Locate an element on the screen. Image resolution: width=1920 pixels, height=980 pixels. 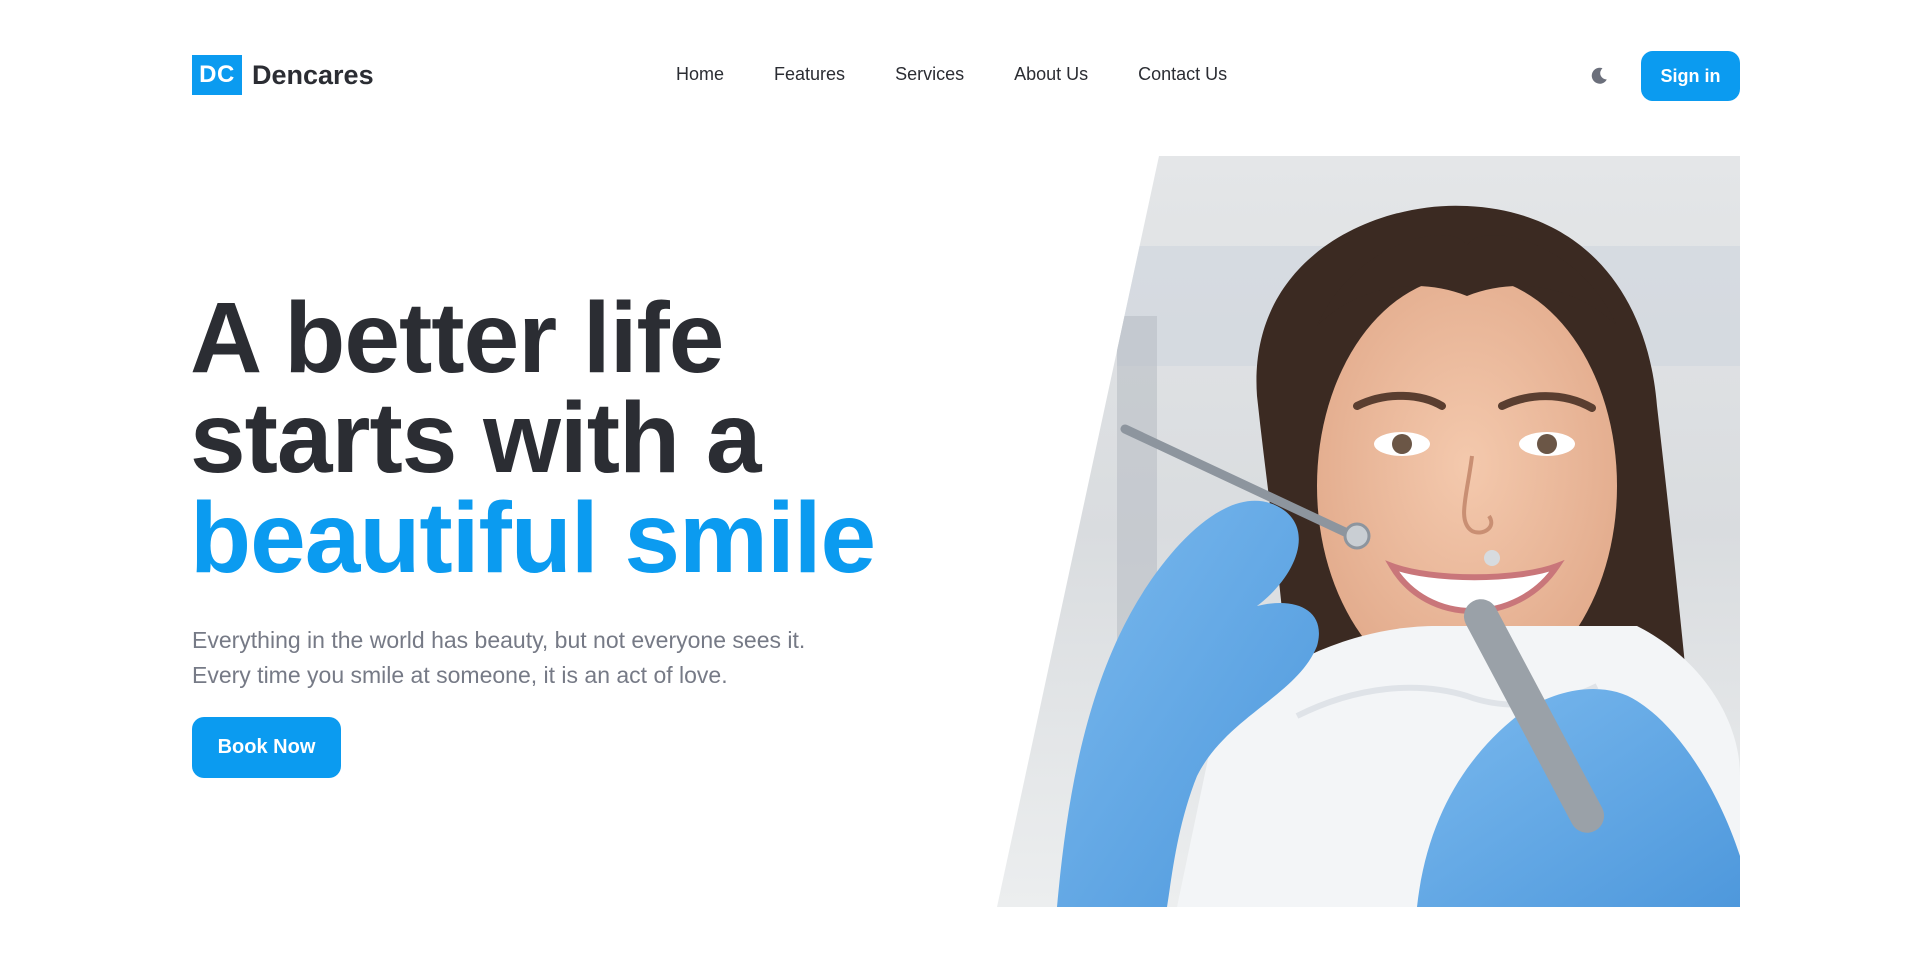
brand-name: Dencares is located at coordinates (313, 74).